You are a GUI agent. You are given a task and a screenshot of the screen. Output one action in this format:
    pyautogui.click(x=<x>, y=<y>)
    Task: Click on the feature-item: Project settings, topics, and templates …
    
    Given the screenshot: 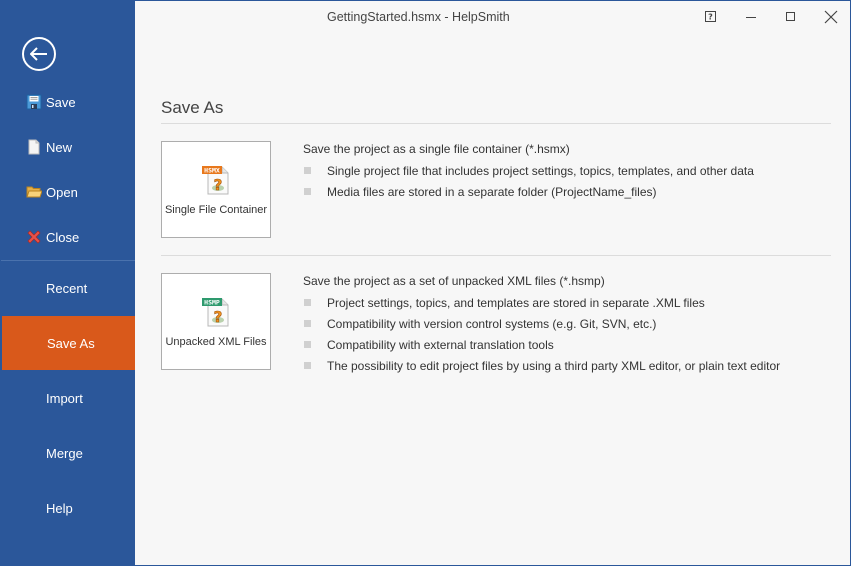 What is the action you would take?
    pyautogui.click(x=541, y=302)
    